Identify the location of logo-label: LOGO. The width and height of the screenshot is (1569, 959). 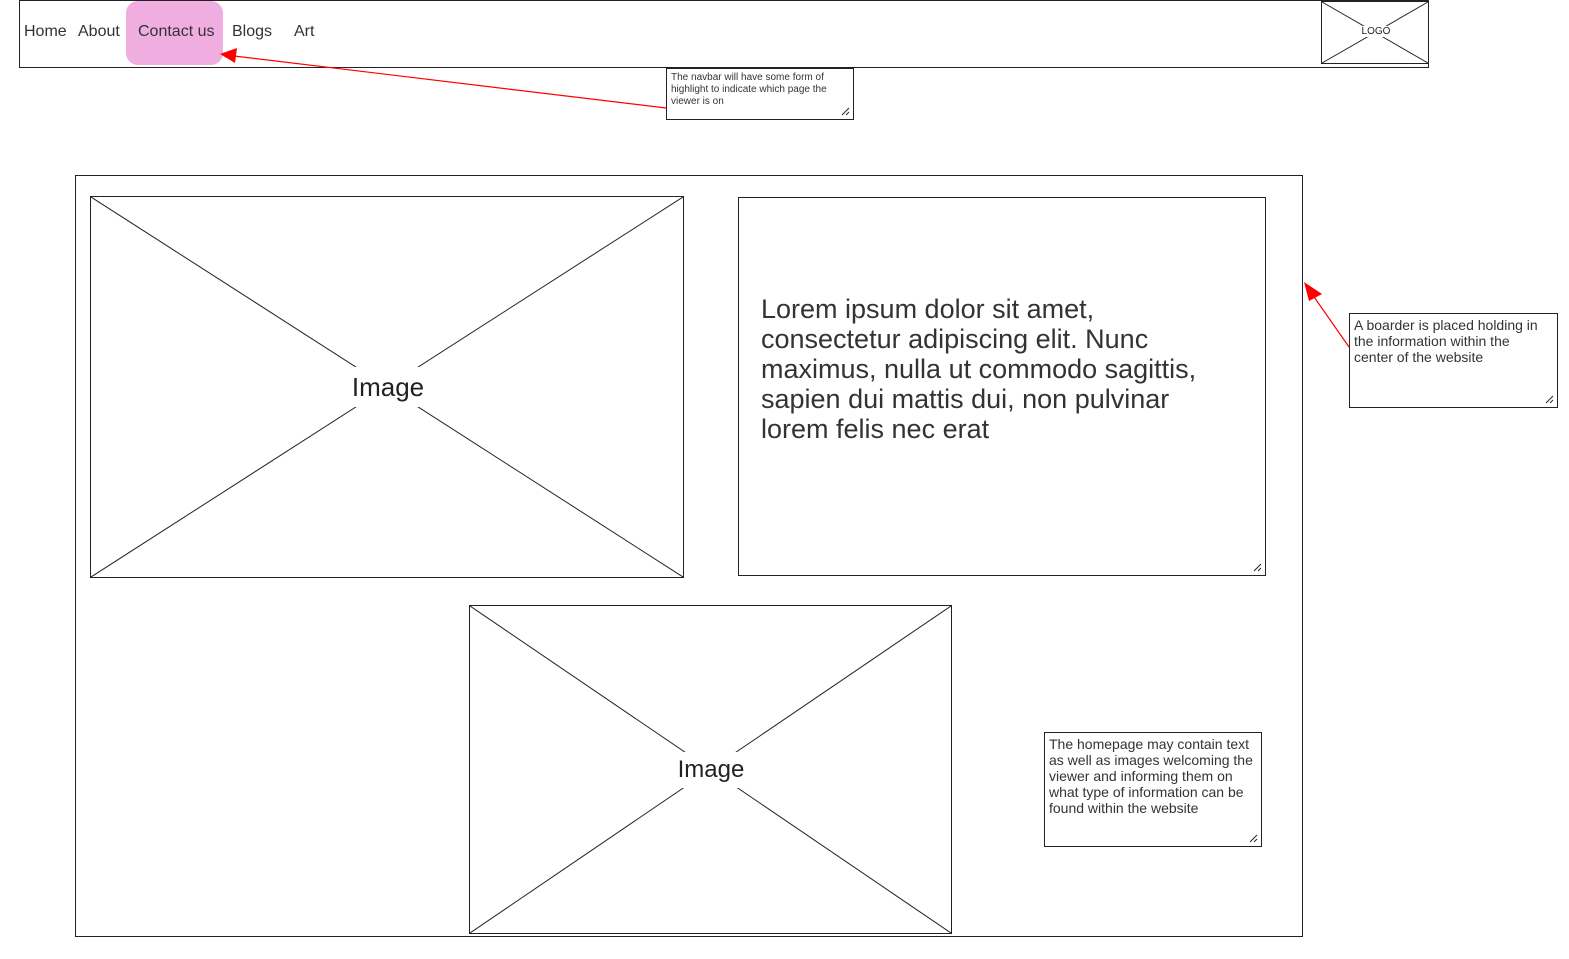
(1376, 31).